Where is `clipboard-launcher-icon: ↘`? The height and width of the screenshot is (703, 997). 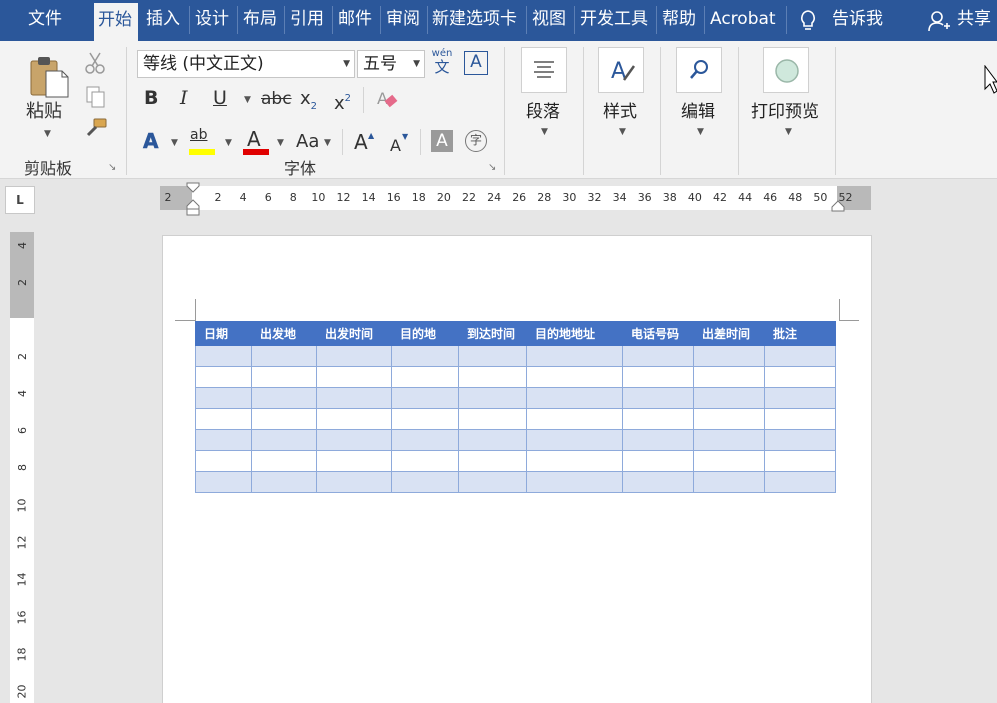 clipboard-launcher-icon: ↘ is located at coordinates (112, 167).